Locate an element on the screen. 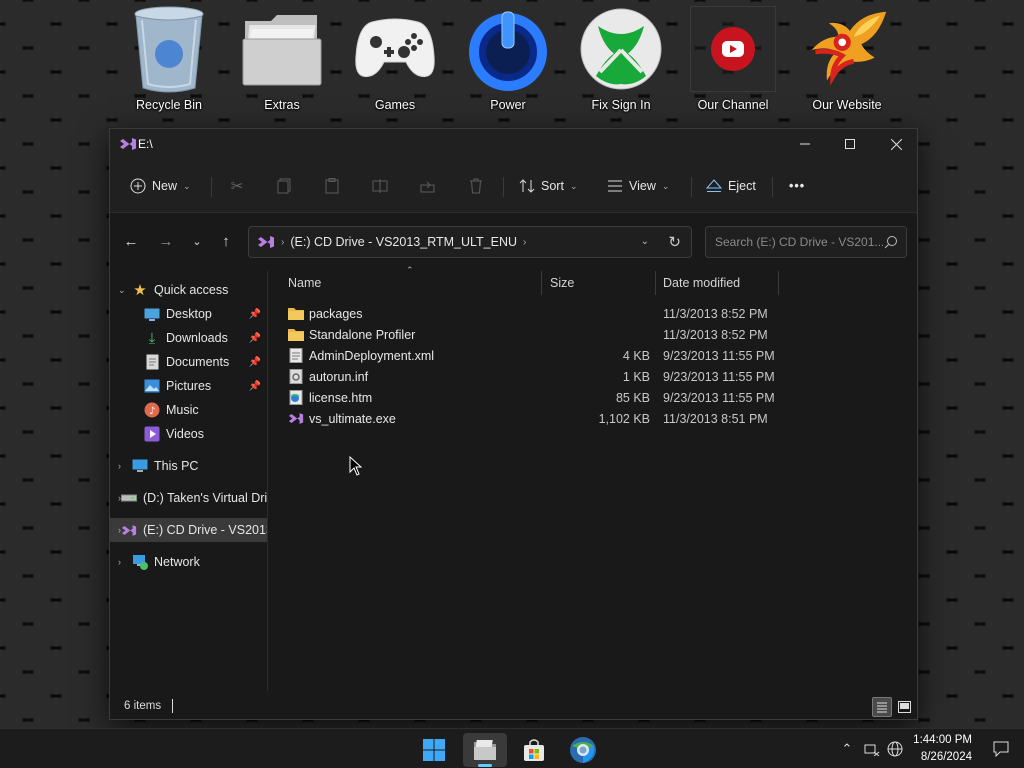 The height and width of the screenshot is (768, 1024). forward-button: → is located at coordinates (166, 241).